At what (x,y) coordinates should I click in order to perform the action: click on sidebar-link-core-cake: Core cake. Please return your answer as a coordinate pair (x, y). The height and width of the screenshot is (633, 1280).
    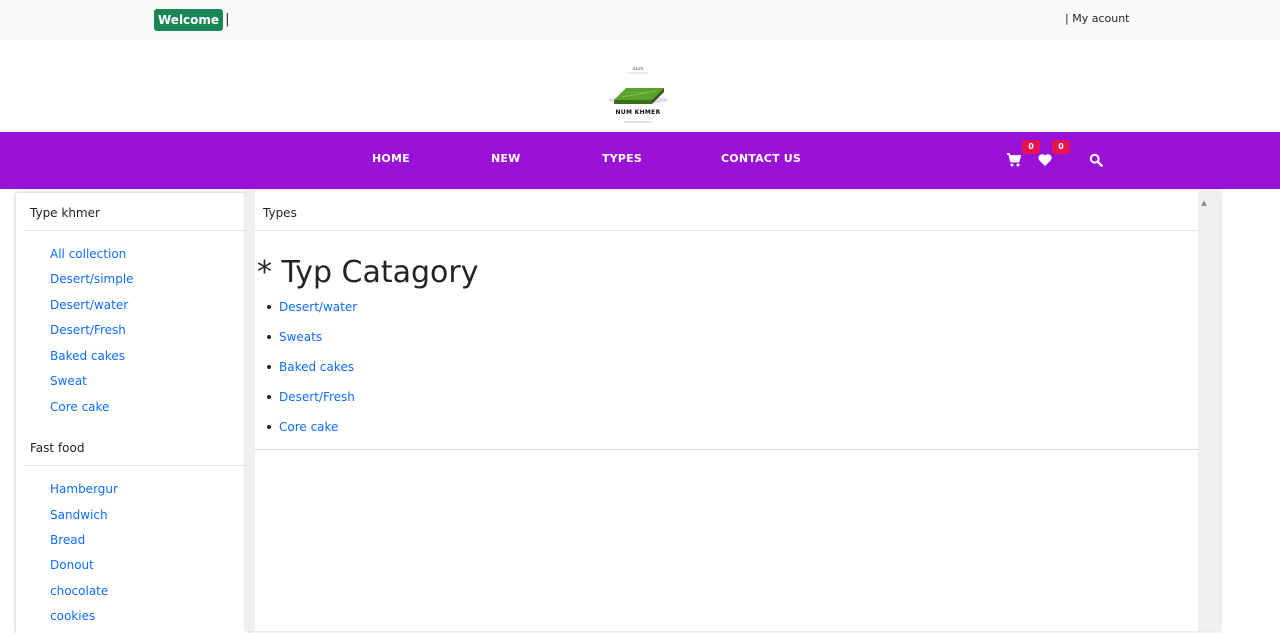
    Looking at the image, I should click on (79, 407).